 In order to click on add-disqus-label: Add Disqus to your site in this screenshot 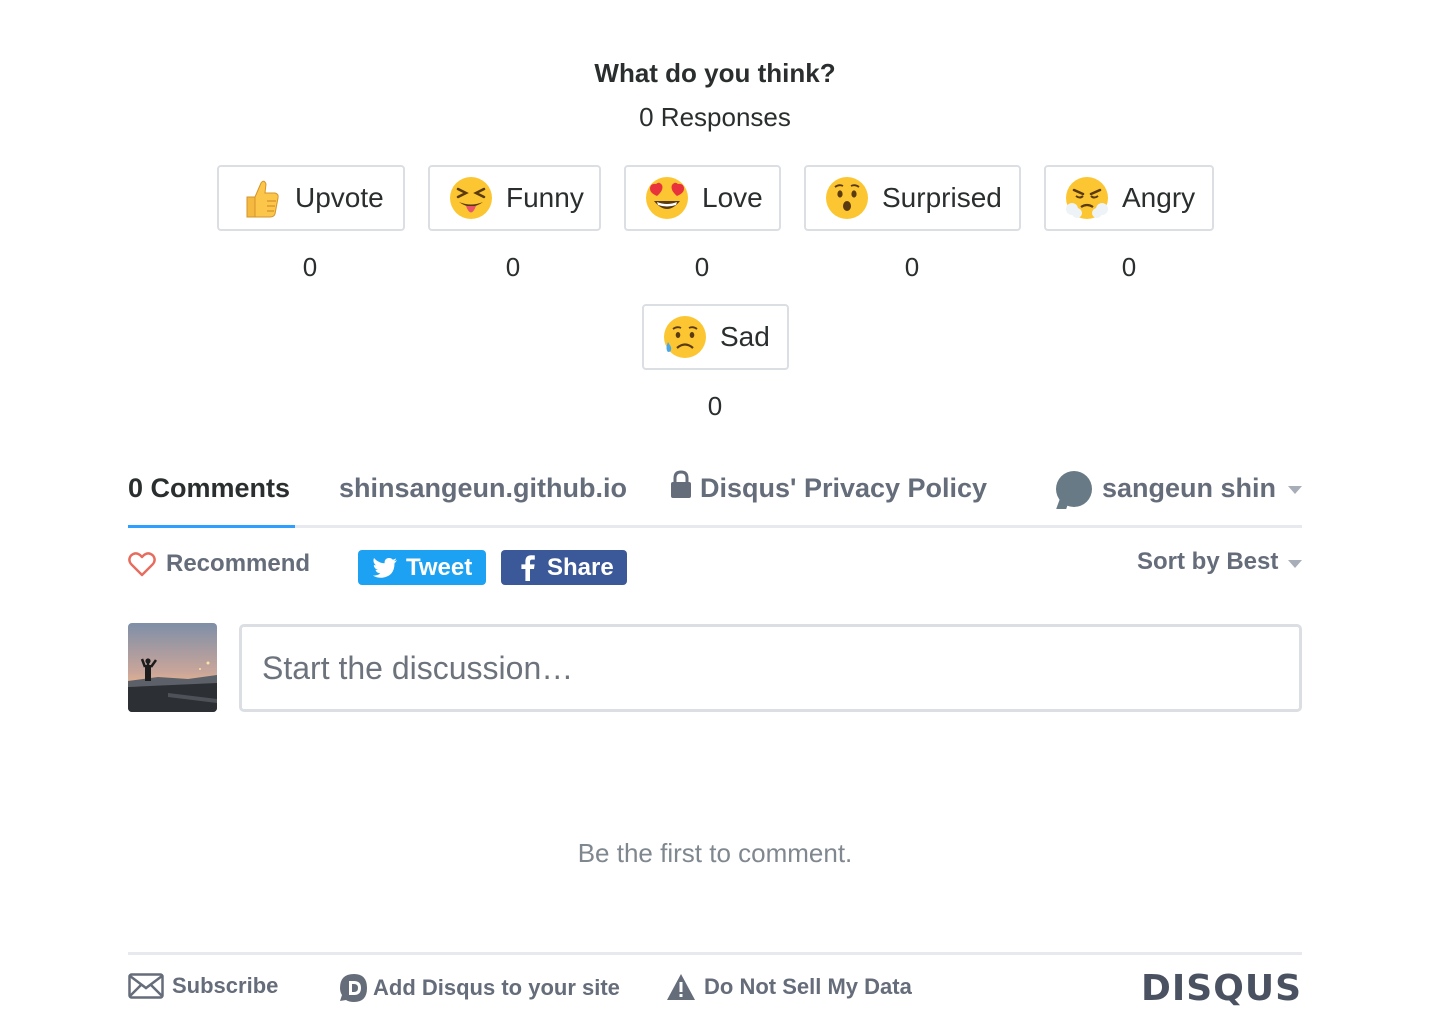, I will do `click(496, 987)`.